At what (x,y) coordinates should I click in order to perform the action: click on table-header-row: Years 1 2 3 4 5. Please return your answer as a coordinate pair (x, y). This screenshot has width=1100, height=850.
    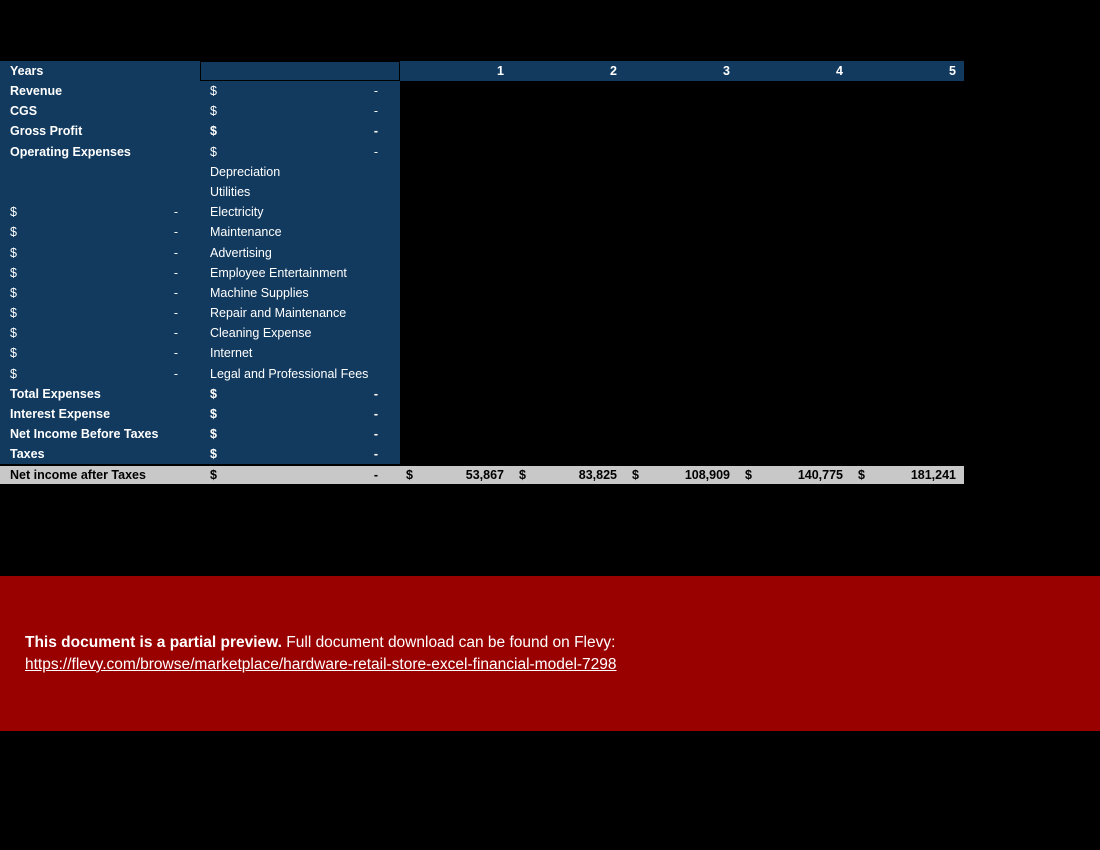
    Looking at the image, I should click on (482, 71).